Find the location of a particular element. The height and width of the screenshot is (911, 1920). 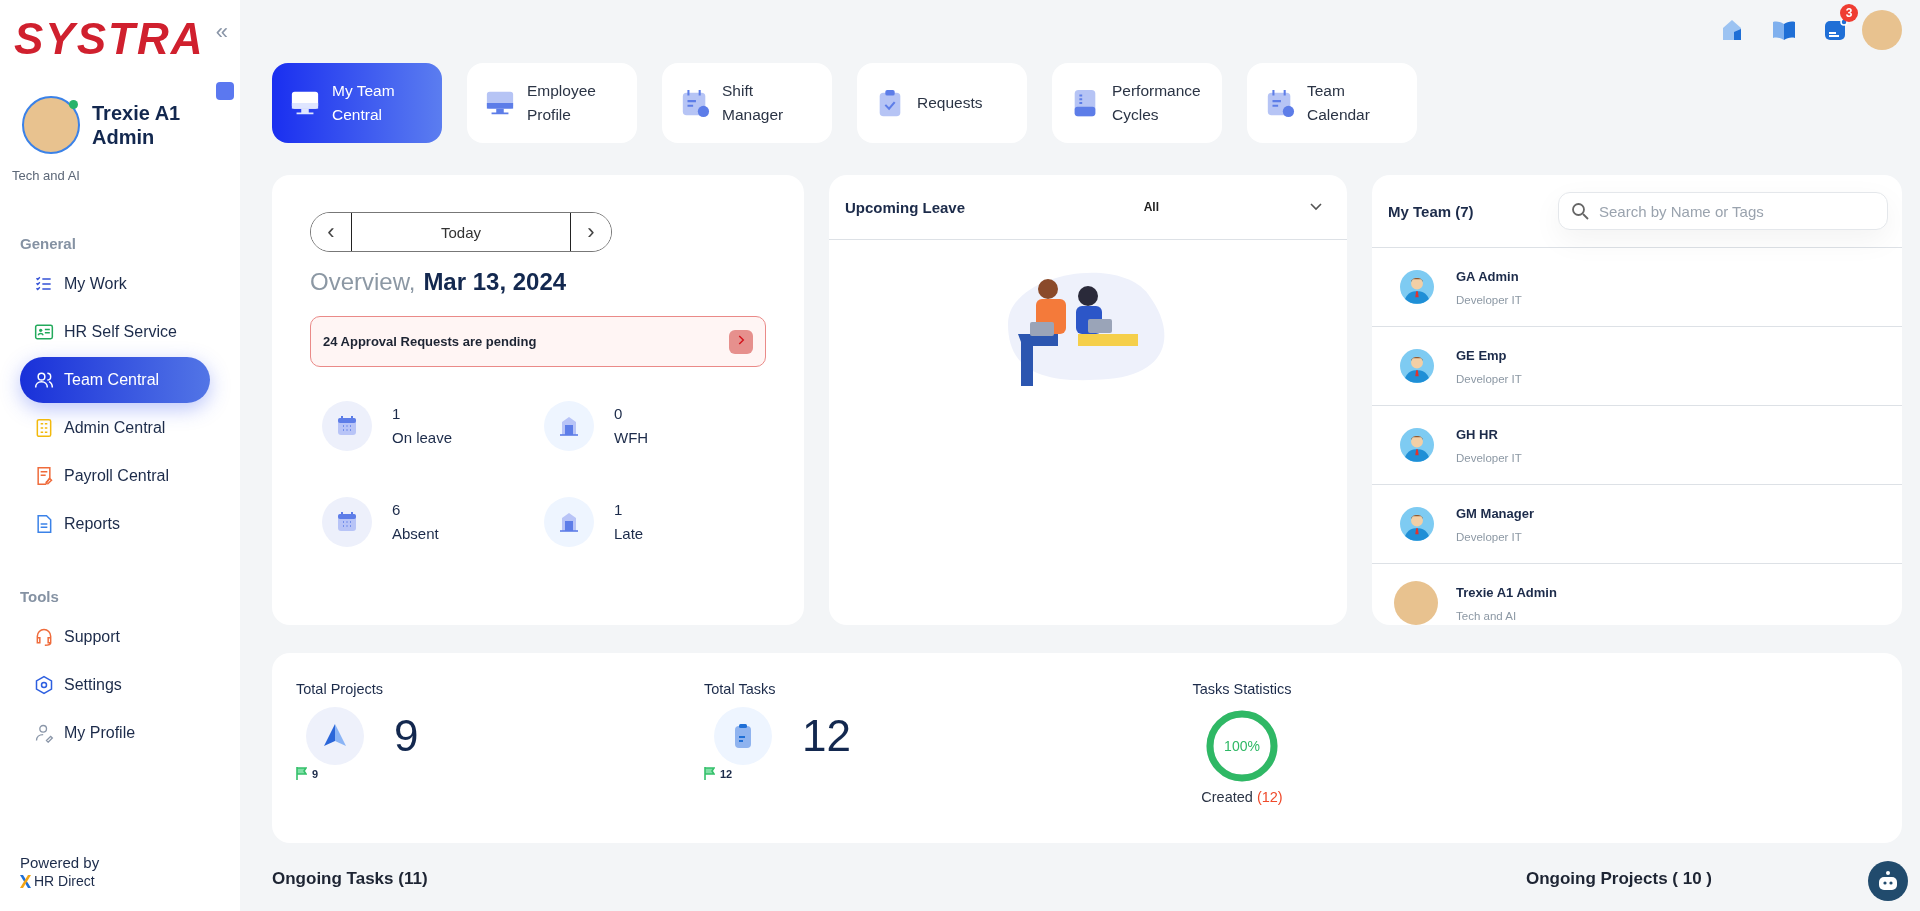

section-heading: Tools is located at coordinates (39, 596).